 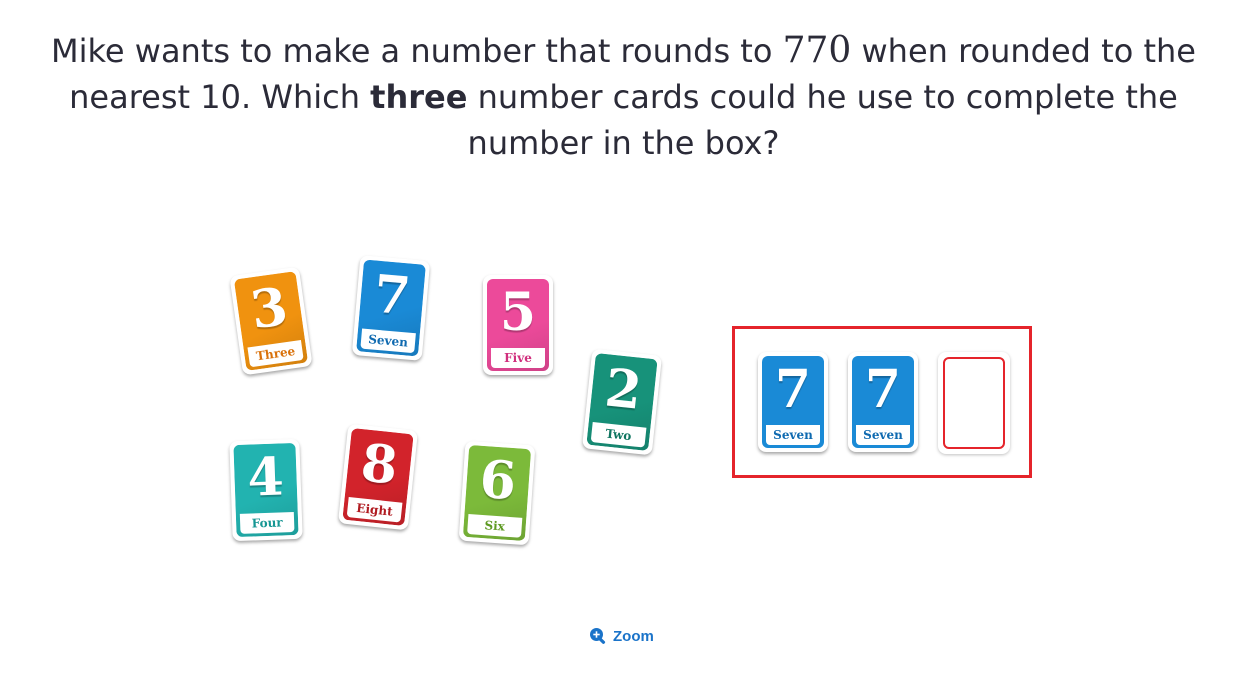 What do you see at coordinates (269, 308) in the screenshot?
I see `card-digit: 3` at bounding box center [269, 308].